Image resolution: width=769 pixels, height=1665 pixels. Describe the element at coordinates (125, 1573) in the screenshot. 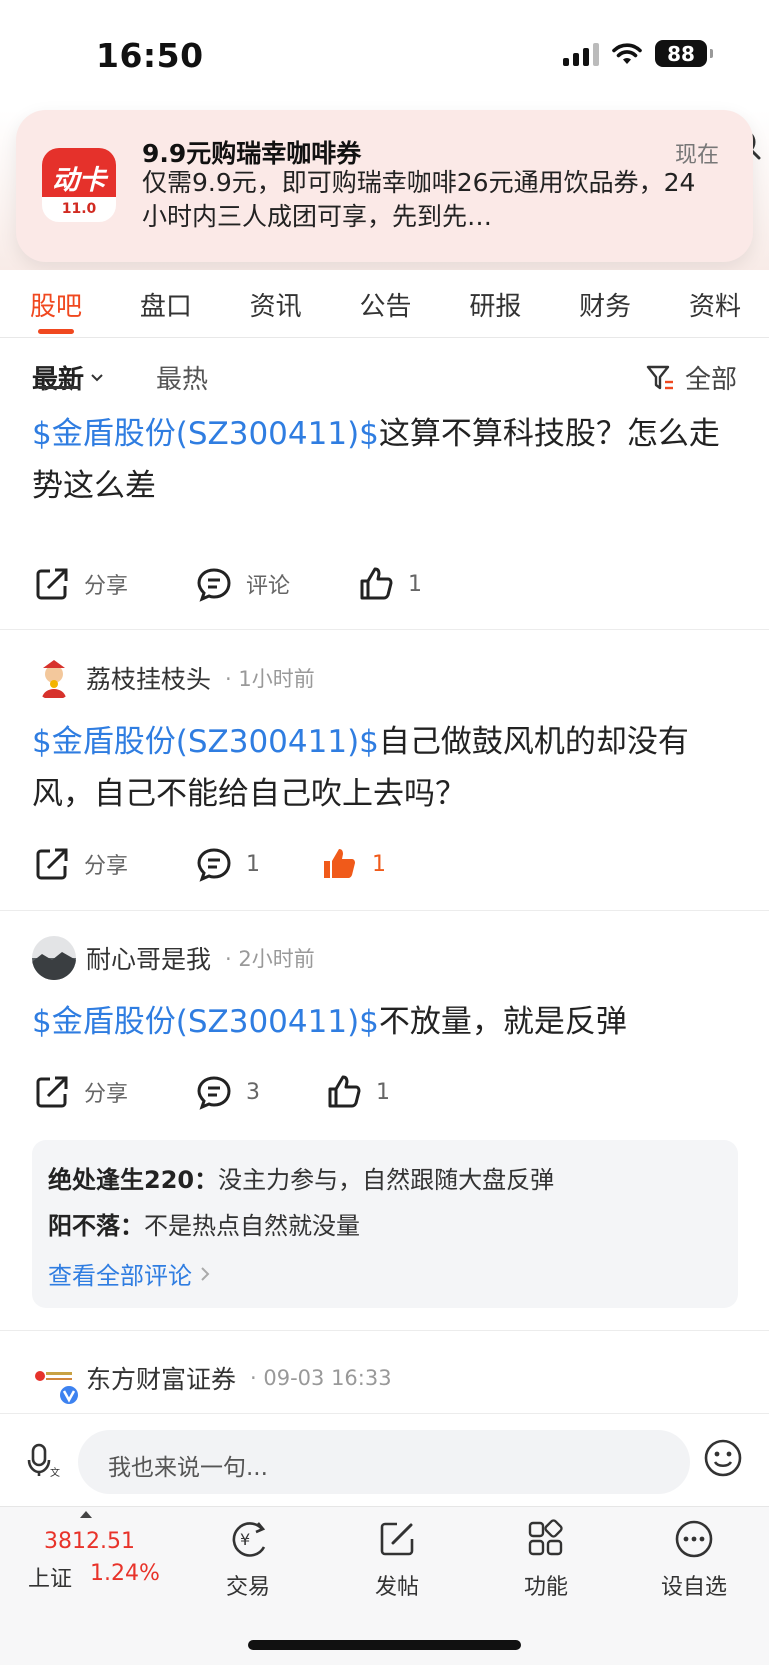

I see `index-change: 1.24%` at that location.